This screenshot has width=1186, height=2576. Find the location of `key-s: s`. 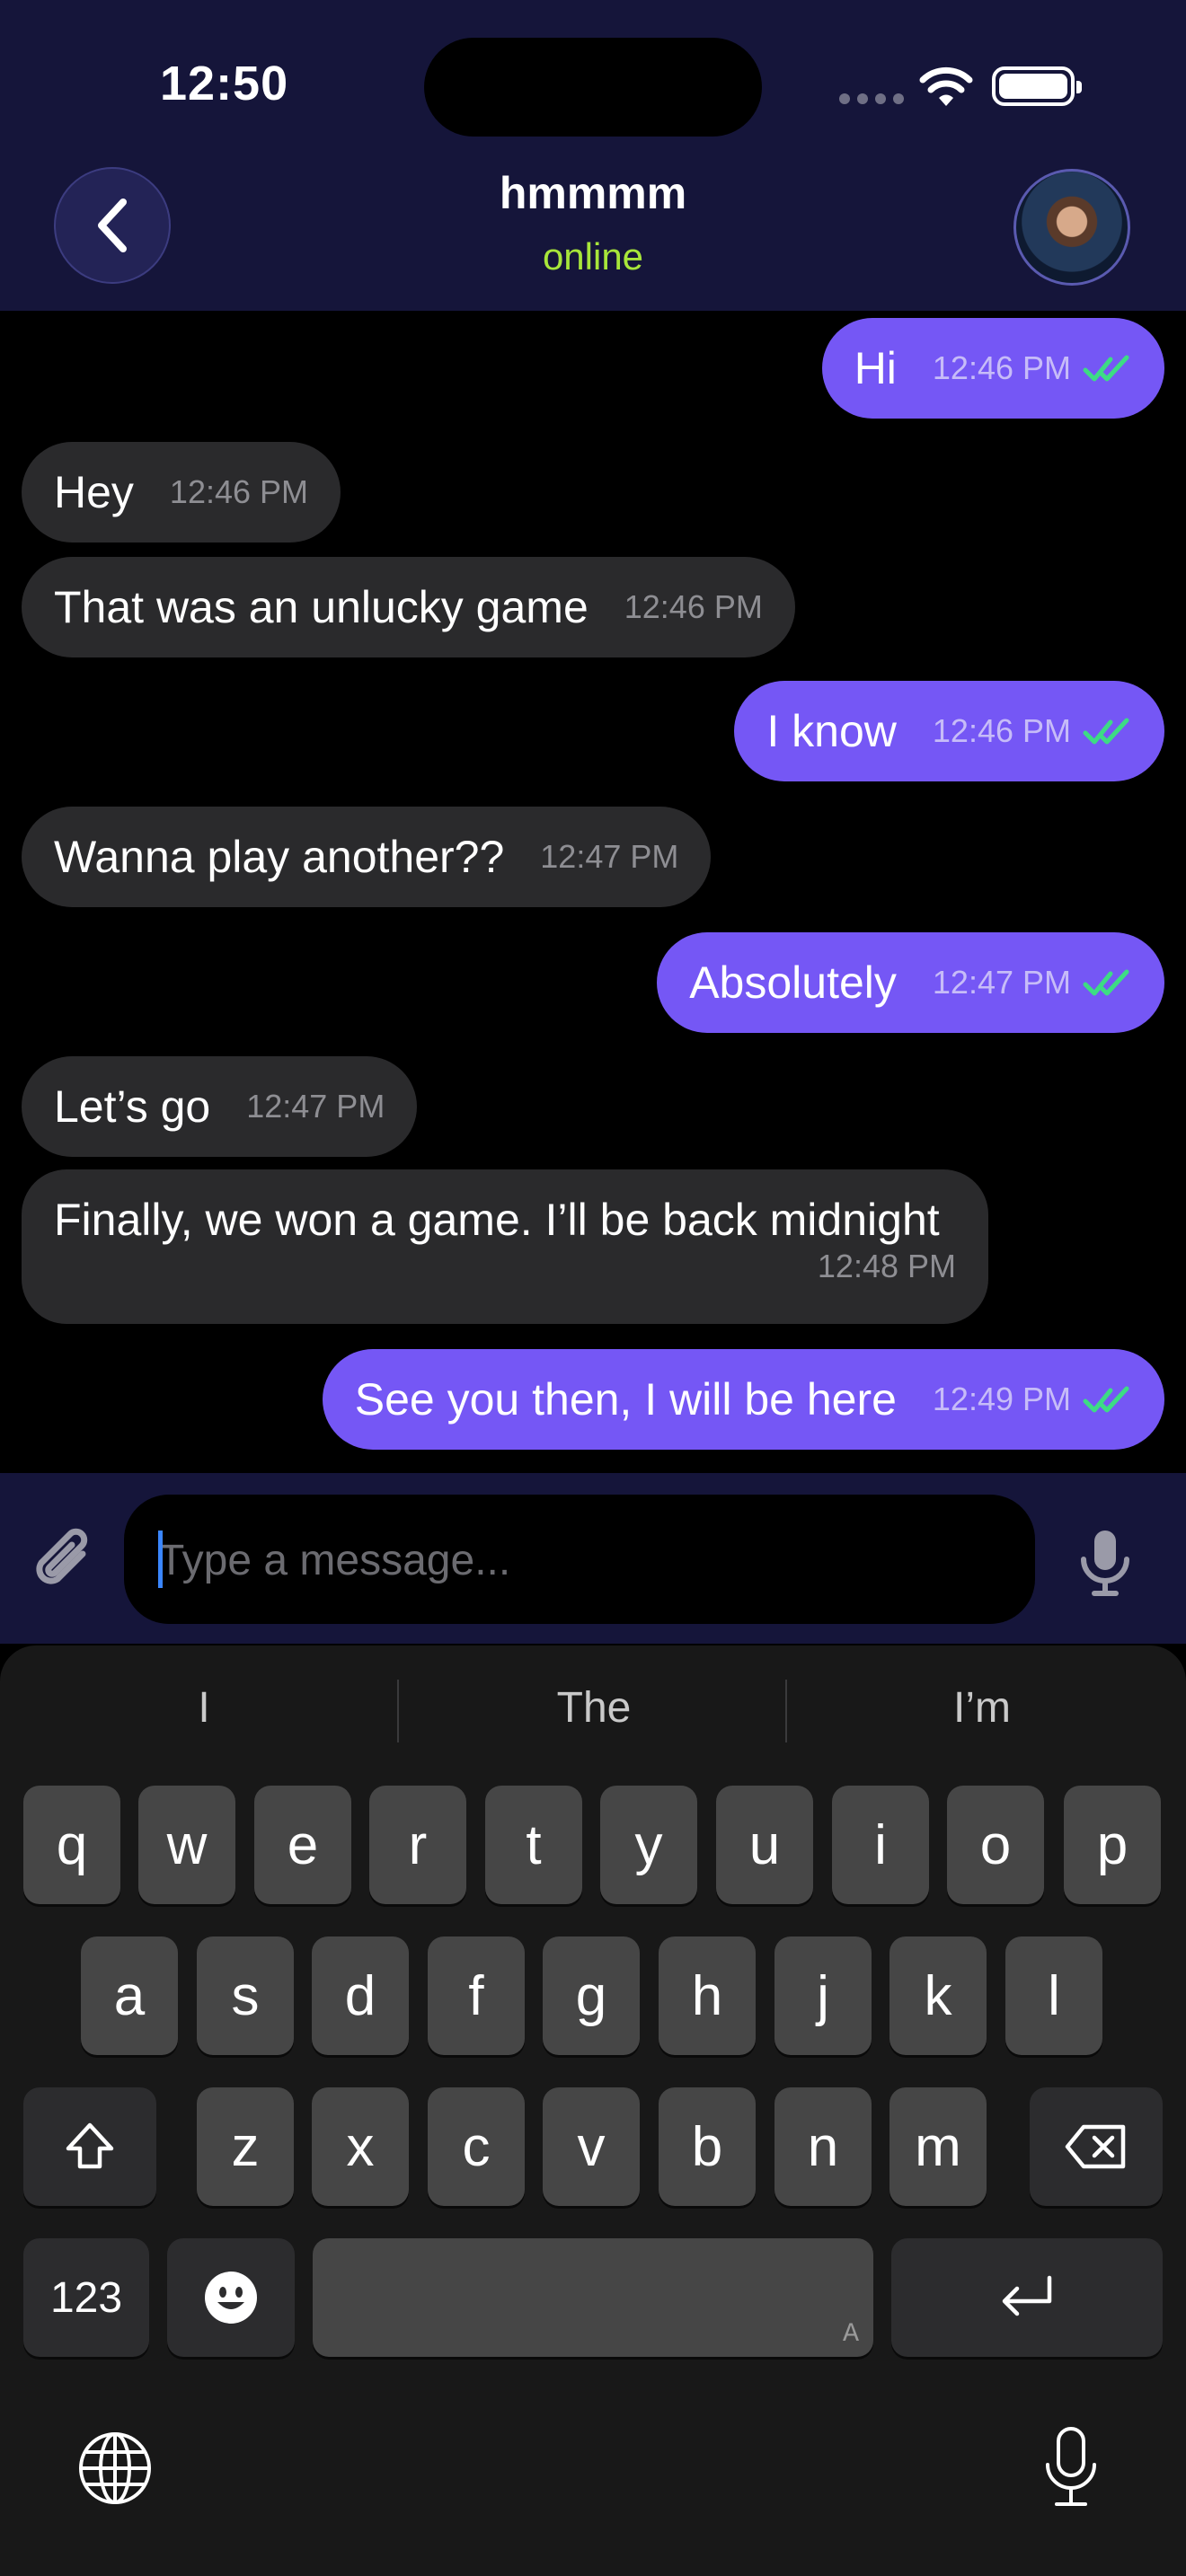

key-s: s is located at coordinates (245, 1996).